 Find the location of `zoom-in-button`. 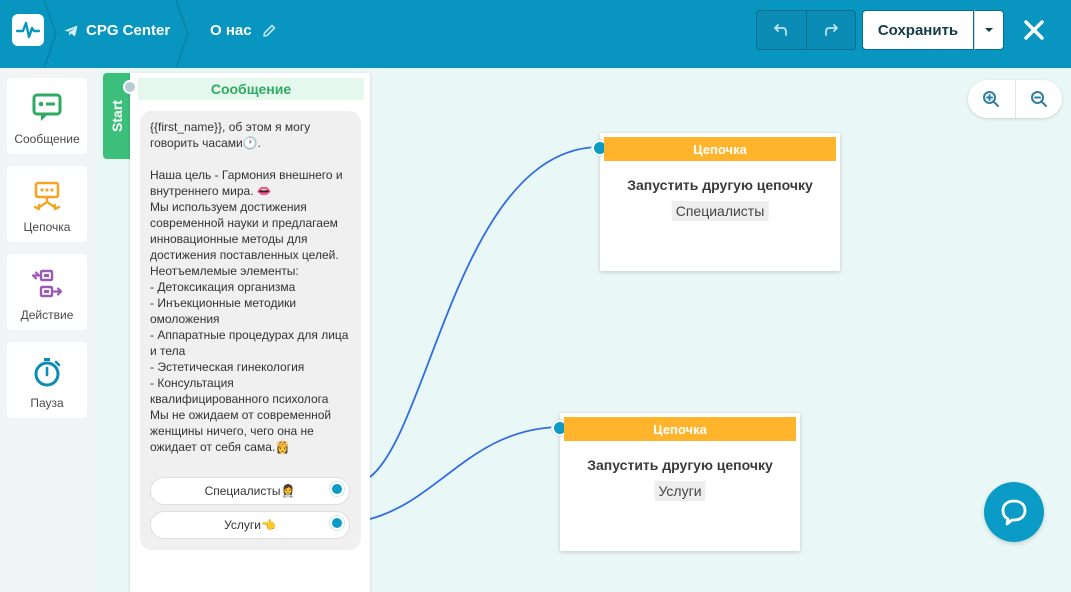

zoom-in-button is located at coordinates (991, 99).